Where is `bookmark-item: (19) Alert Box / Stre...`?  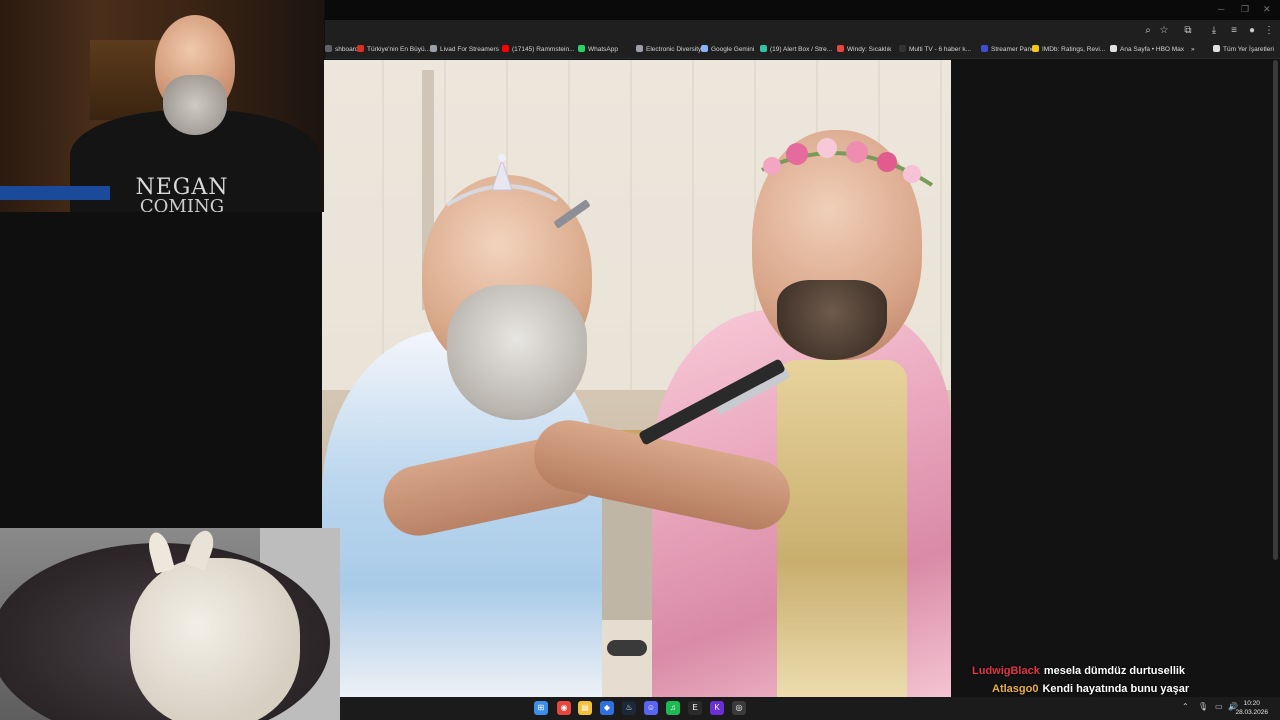
bookmark-item: (19) Alert Box / Stre... is located at coordinates (796, 50).